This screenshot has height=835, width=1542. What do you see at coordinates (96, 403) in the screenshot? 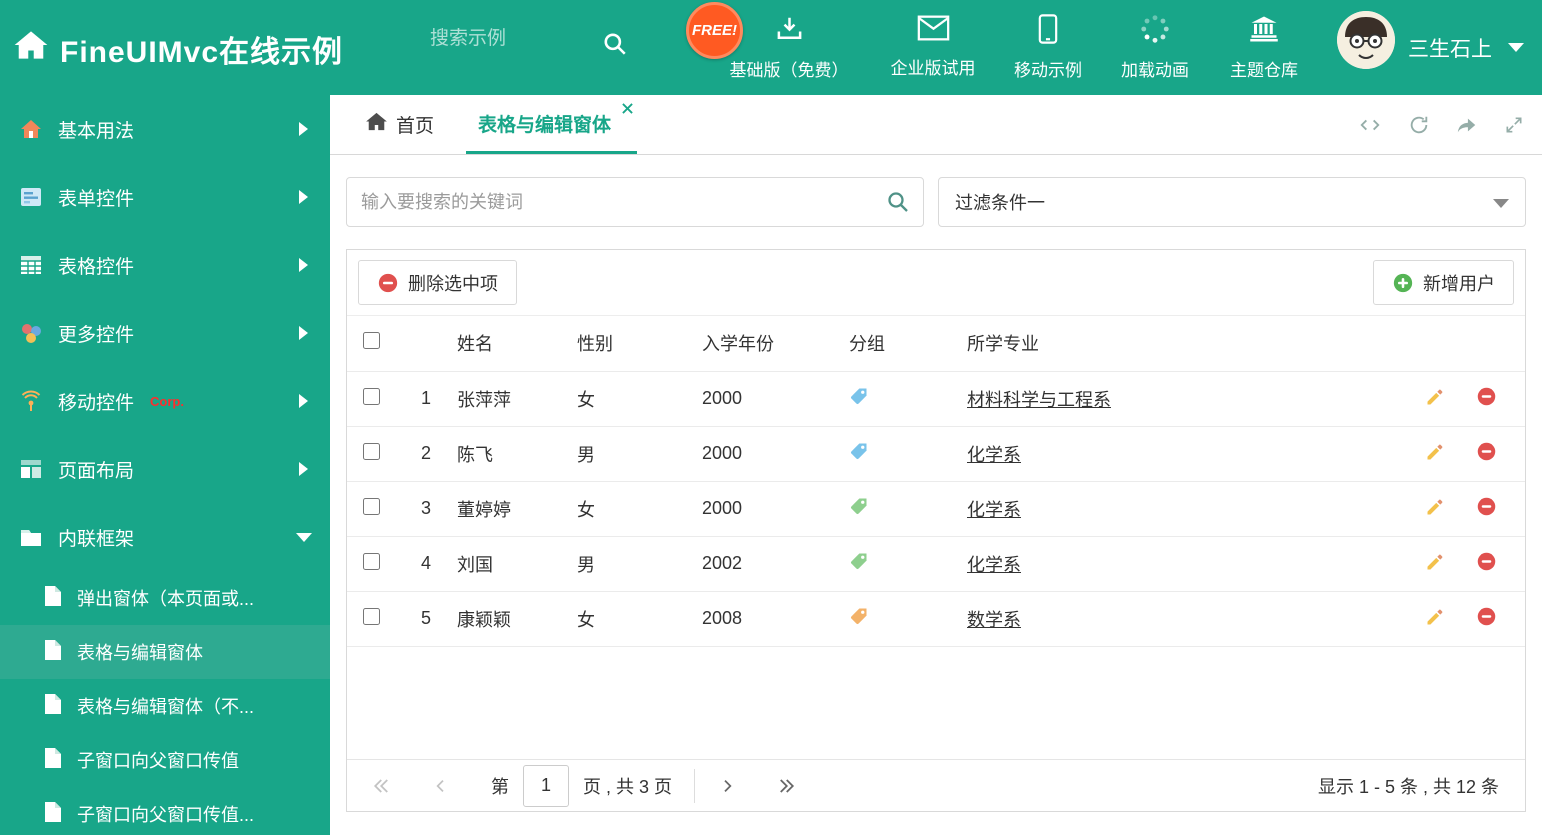
I see `sidebar-item-label: 移动控件` at bounding box center [96, 403].